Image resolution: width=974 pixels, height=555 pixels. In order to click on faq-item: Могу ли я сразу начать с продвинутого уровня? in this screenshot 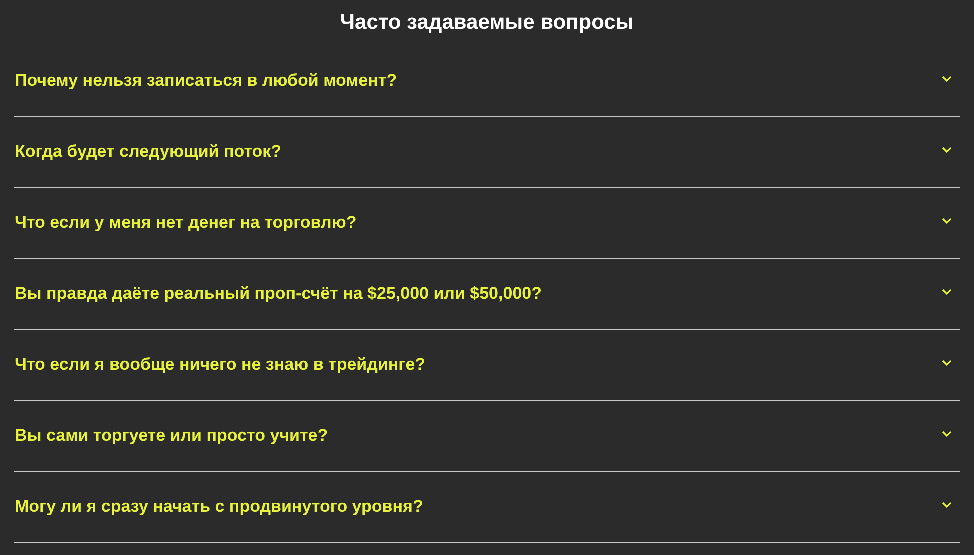, I will do `click(487, 507)`.